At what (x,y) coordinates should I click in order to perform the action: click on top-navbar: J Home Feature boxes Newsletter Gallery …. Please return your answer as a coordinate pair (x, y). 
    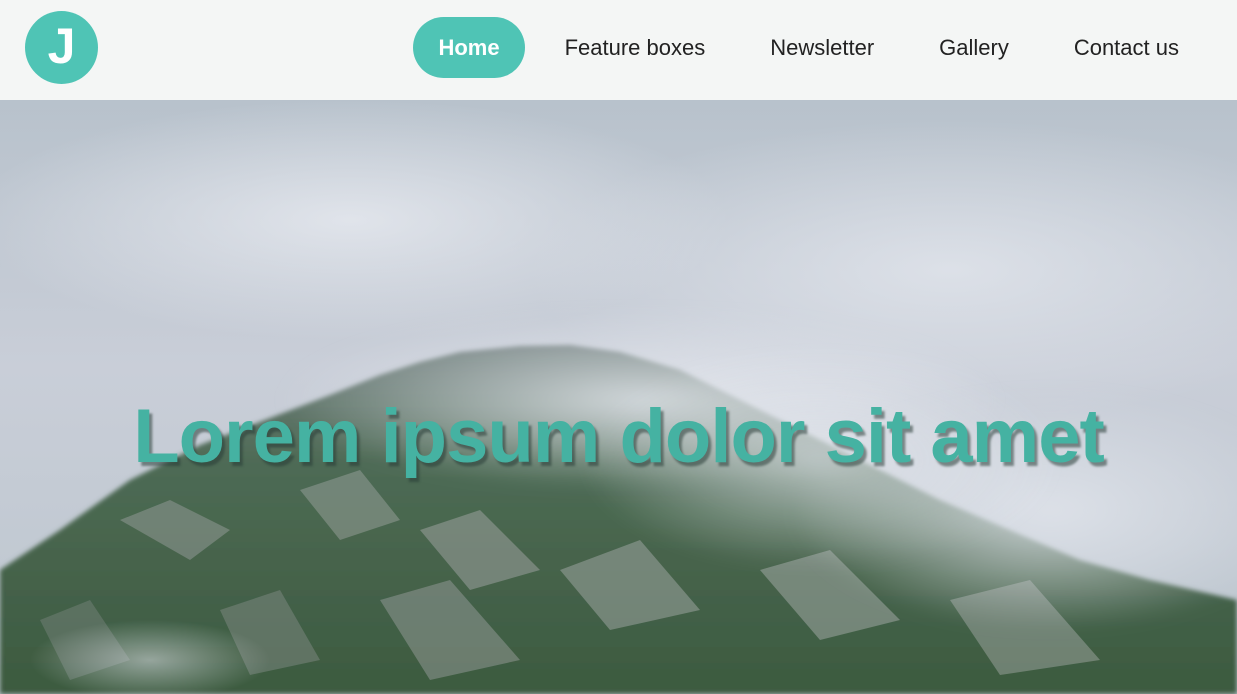
    Looking at the image, I should click on (618, 50).